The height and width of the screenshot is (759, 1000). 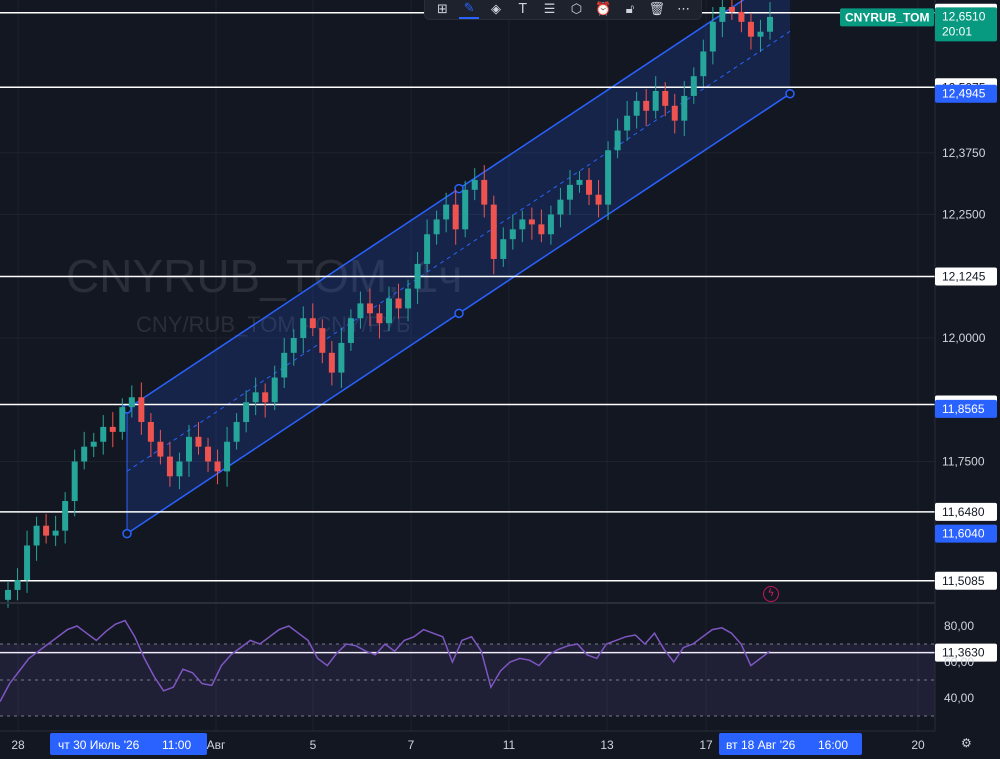 I want to click on countdown-label: 20:01, so click(x=957, y=31).